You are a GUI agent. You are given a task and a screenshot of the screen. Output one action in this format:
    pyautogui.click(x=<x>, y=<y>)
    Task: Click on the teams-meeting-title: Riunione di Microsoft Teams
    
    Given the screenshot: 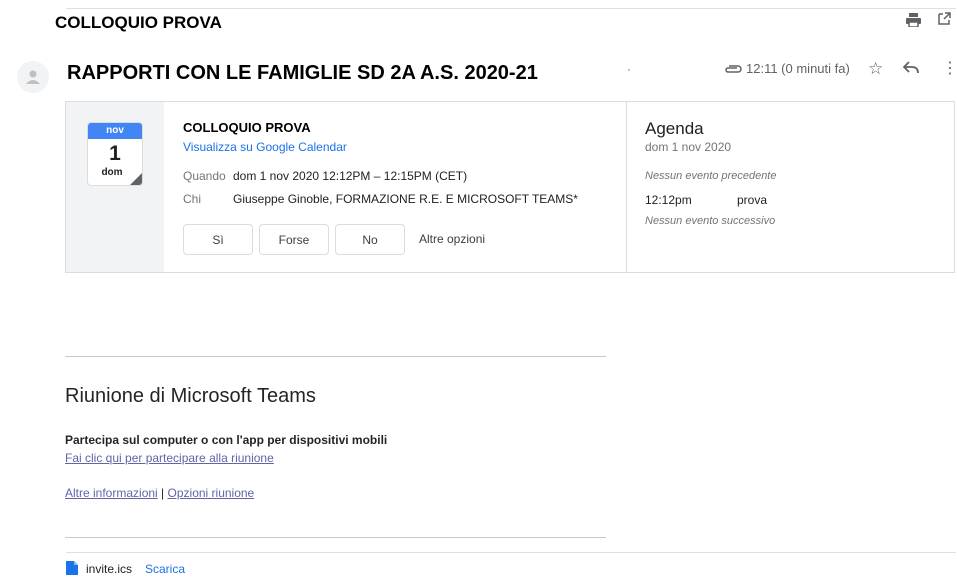 What is the action you would take?
    pyautogui.click(x=190, y=396)
    